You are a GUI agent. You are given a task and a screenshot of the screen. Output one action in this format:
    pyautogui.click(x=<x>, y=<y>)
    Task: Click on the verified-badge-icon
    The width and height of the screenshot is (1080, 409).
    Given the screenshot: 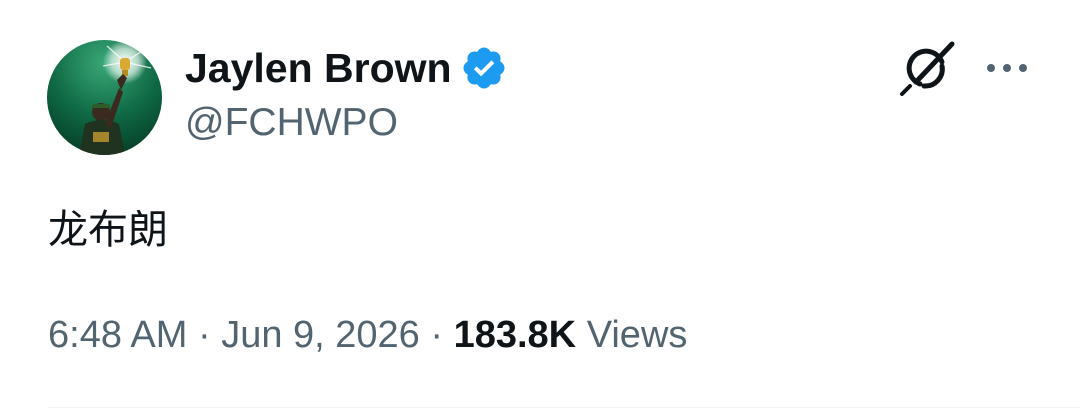 What is the action you would take?
    pyautogui.click(x=484, y=68)
    